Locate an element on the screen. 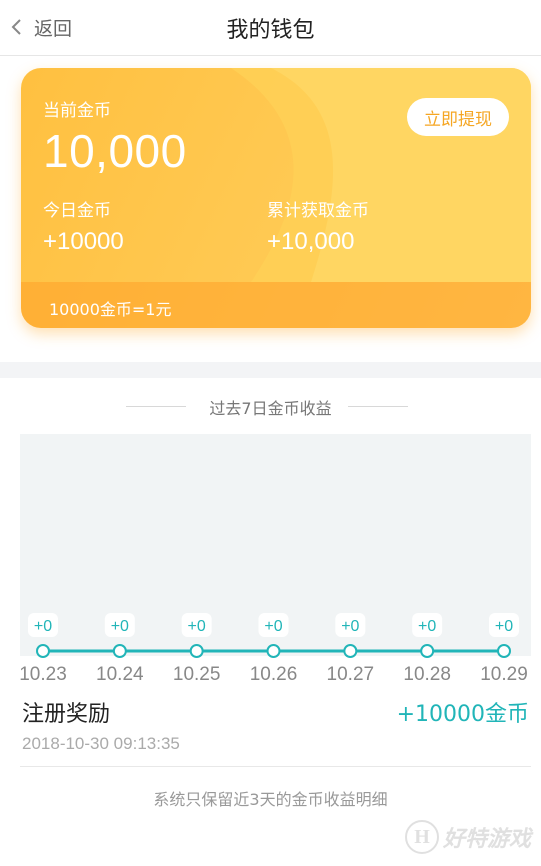 The width and height of the screenshot is (541, 866). current-coins-label: 当前金币 is located at coordinates (77, 111).